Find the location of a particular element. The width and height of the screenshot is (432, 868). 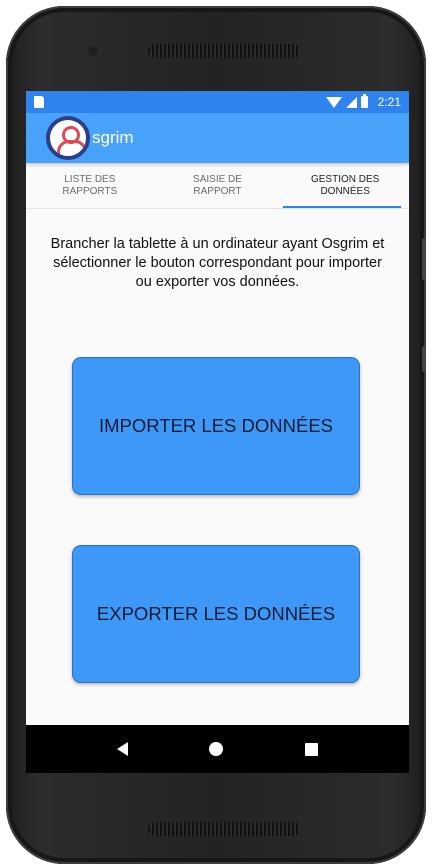

tab-label: GESTION DES DONNÉES is located at coordinates (345, 185).